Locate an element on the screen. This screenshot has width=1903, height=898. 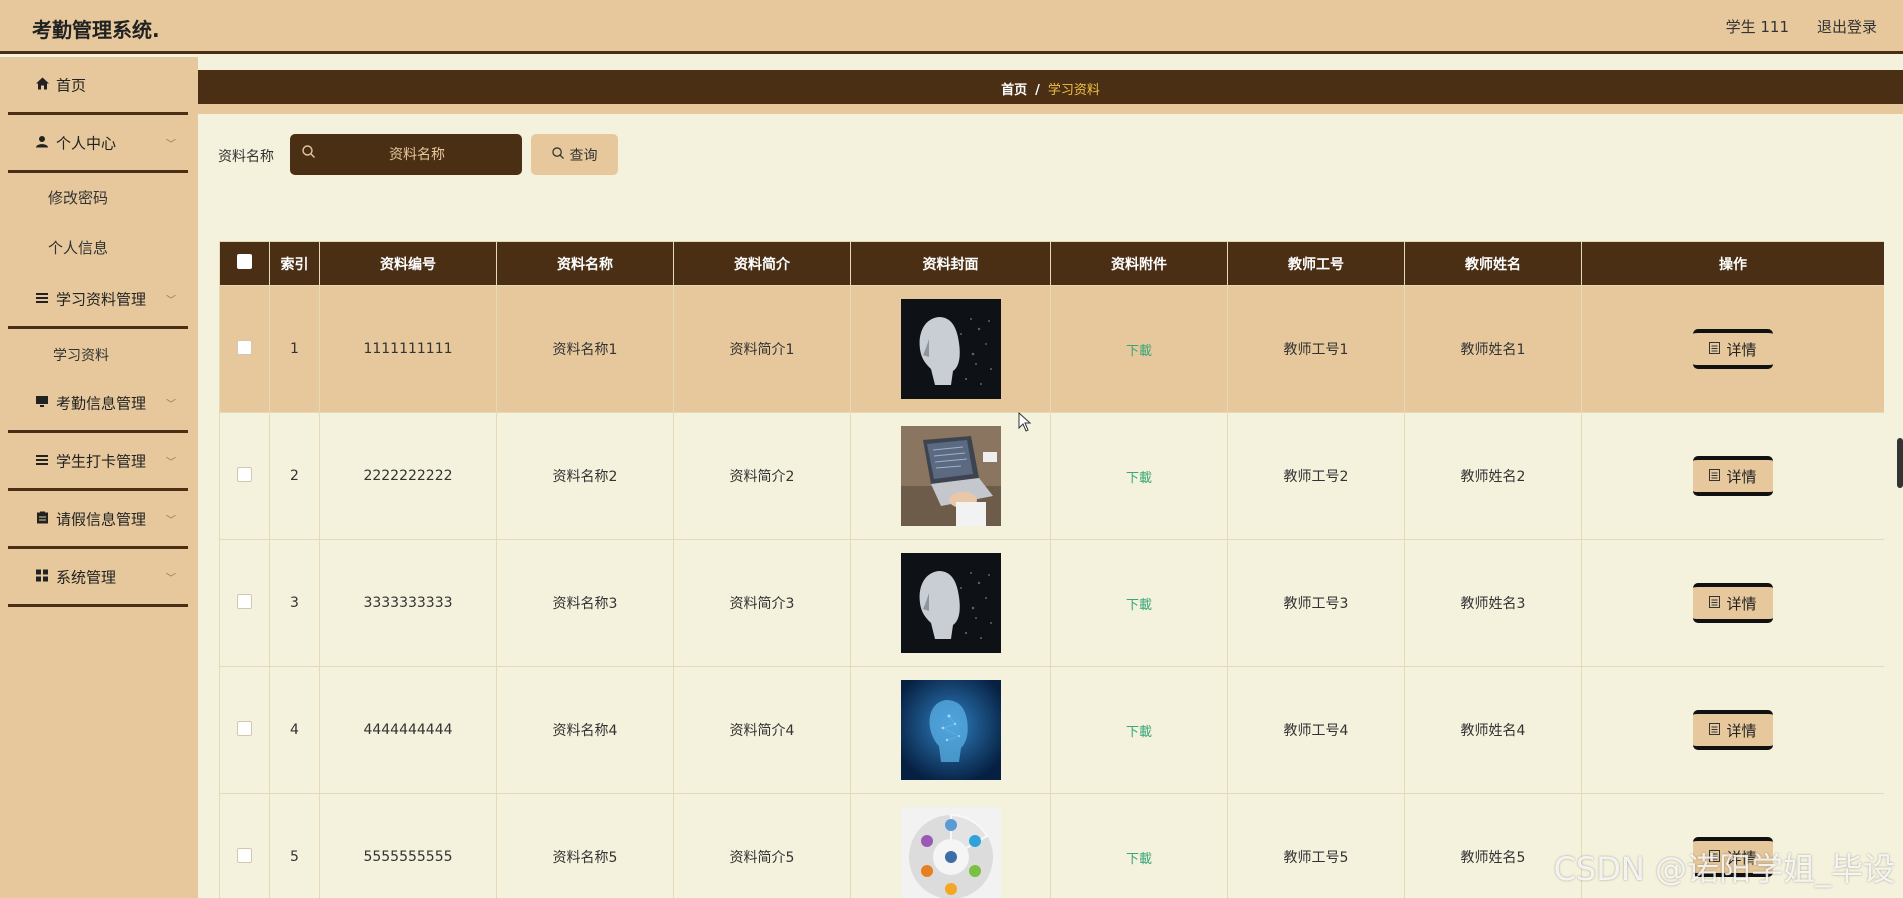
sidebar-item-study-material: 学习资料 is located at coordinates (81, 355).